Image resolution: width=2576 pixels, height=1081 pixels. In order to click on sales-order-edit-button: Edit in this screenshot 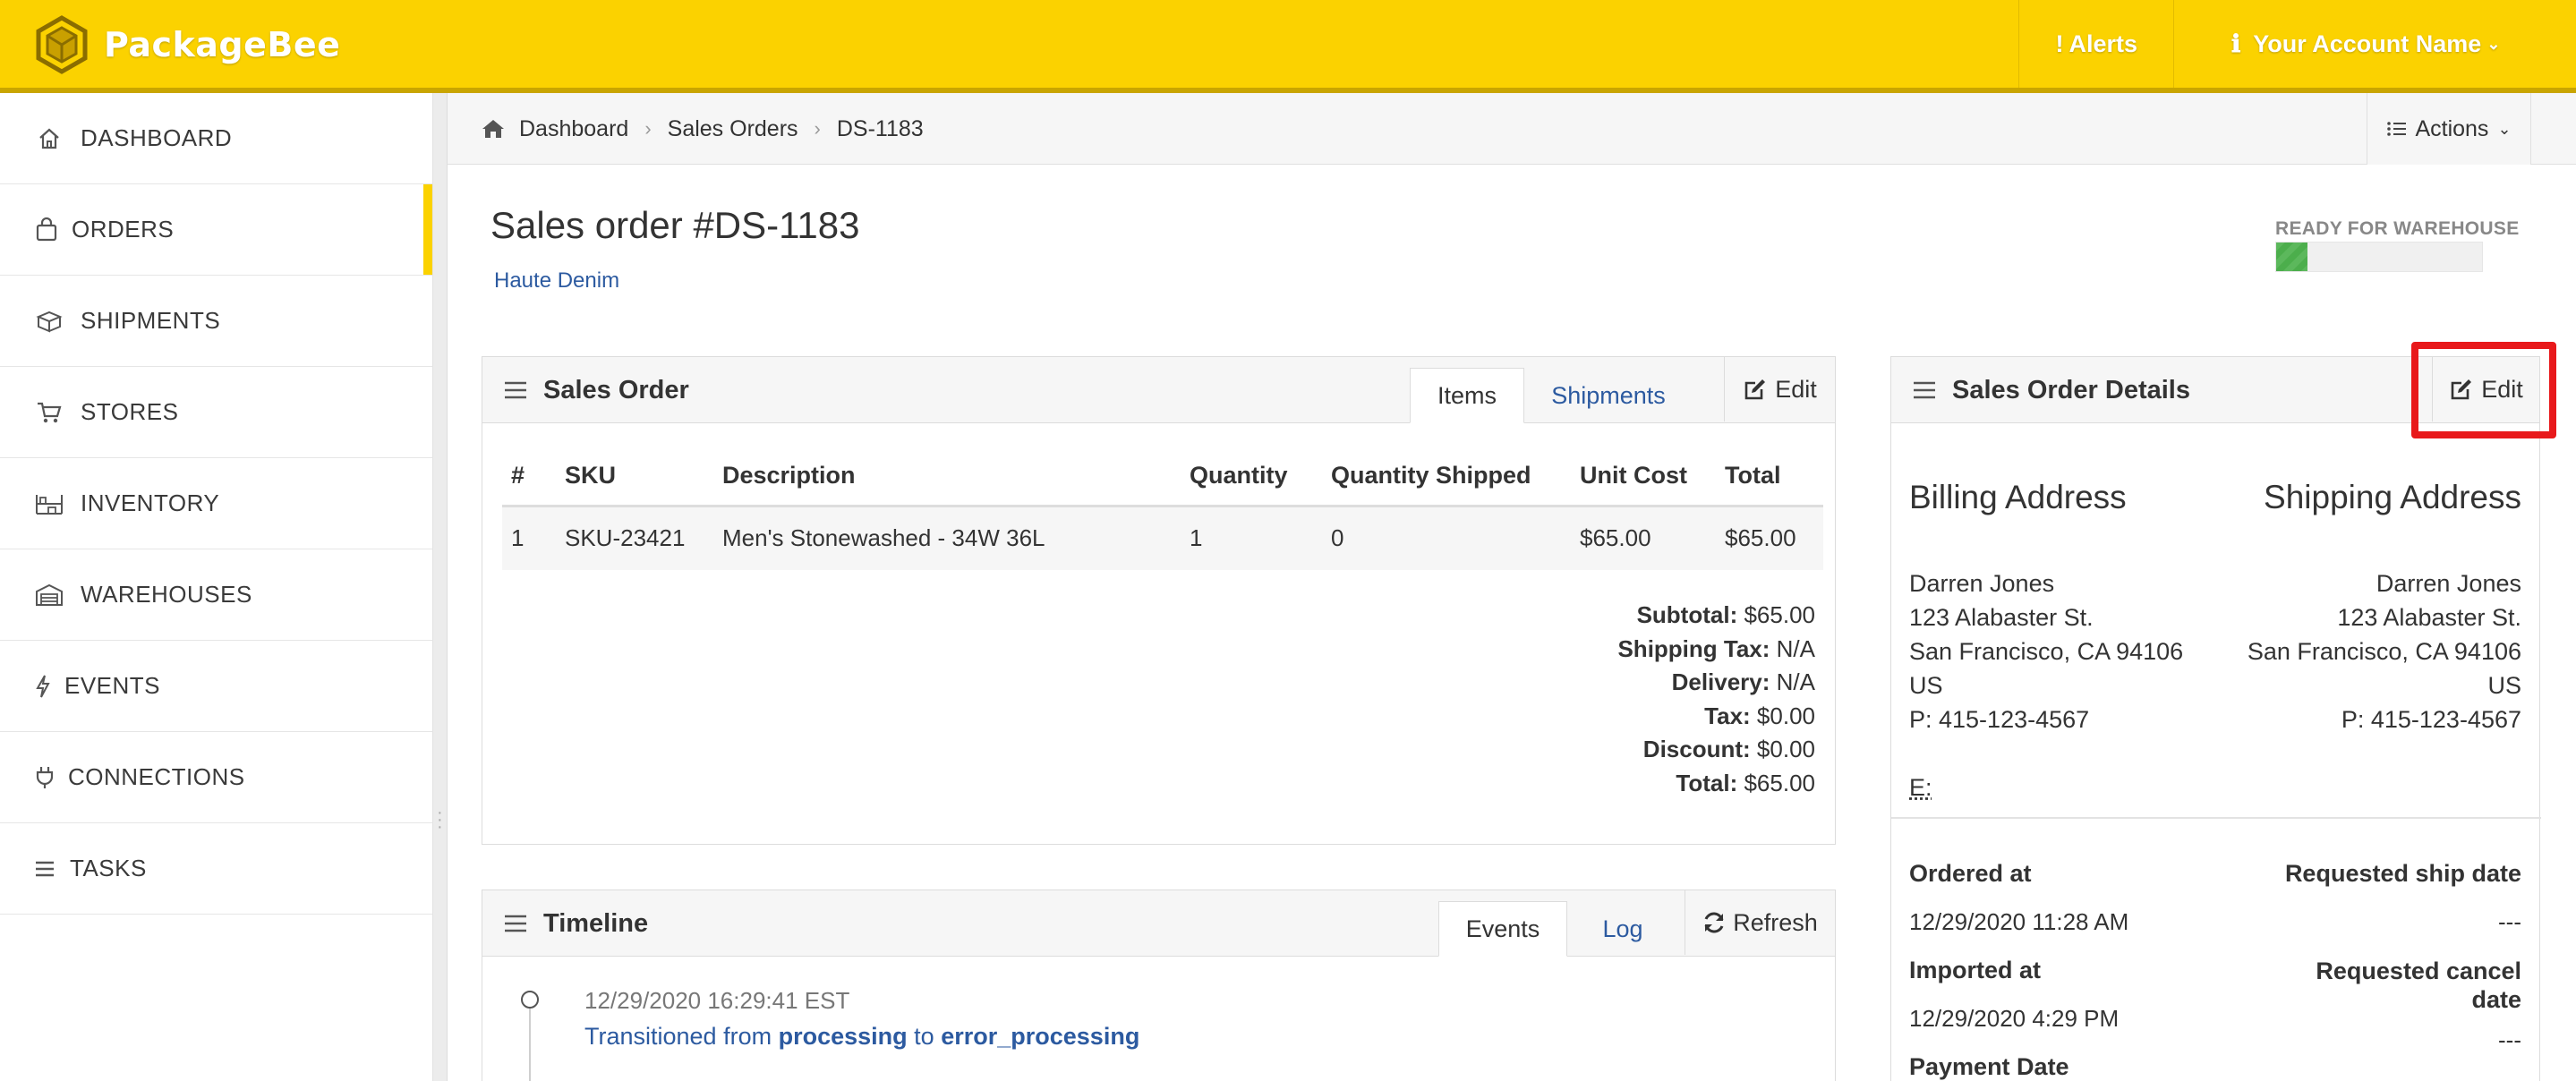, I will do `click(1779, 389)`.